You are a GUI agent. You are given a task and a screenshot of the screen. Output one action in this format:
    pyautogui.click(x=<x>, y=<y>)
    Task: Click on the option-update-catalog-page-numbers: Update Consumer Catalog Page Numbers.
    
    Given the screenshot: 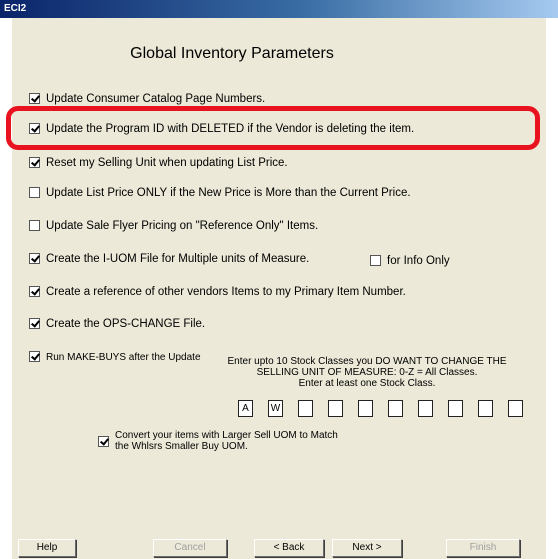 What is the action you would take?
    pyautogui.click(x=147, y=100)
    